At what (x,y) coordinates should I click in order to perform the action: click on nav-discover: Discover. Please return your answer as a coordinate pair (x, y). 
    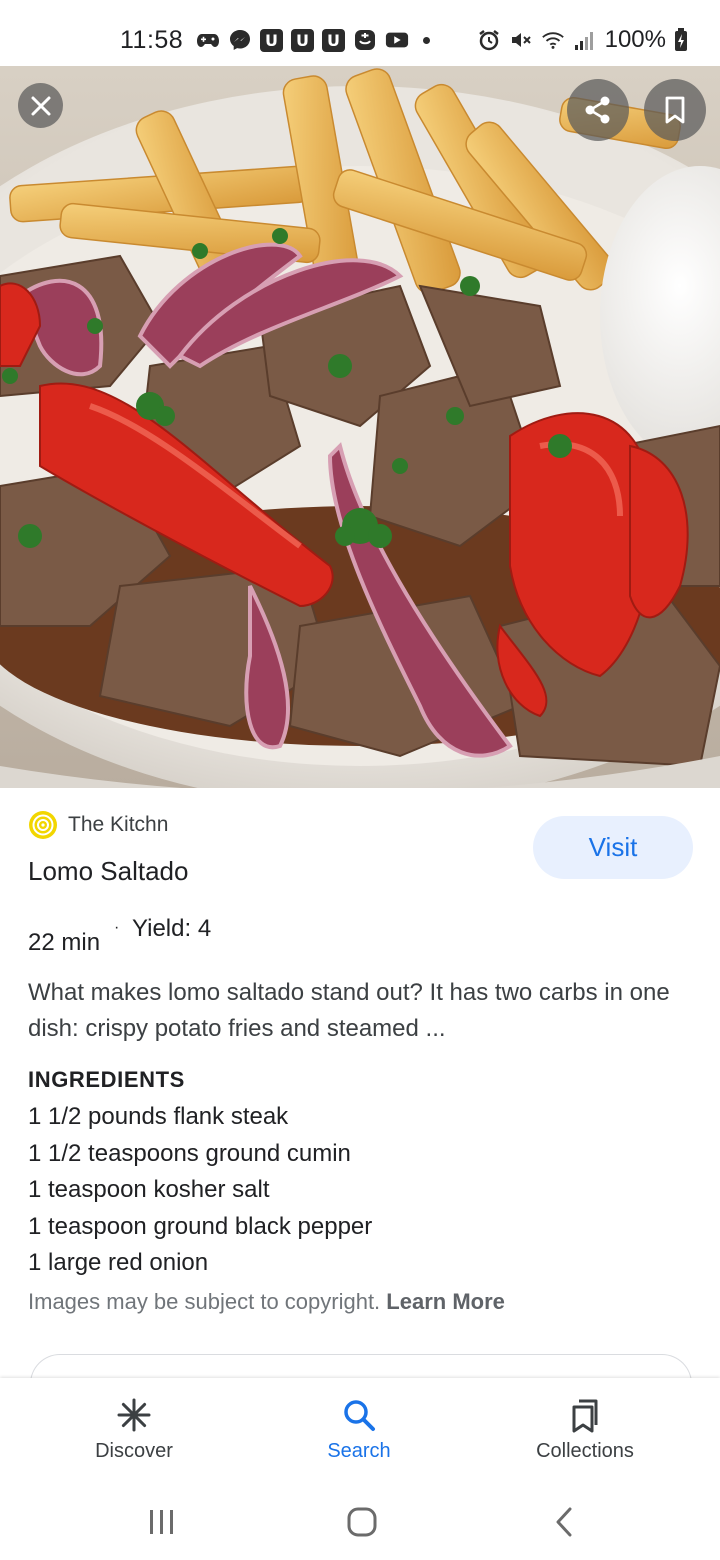
    Looking at the image, I should click on (134, 1432).